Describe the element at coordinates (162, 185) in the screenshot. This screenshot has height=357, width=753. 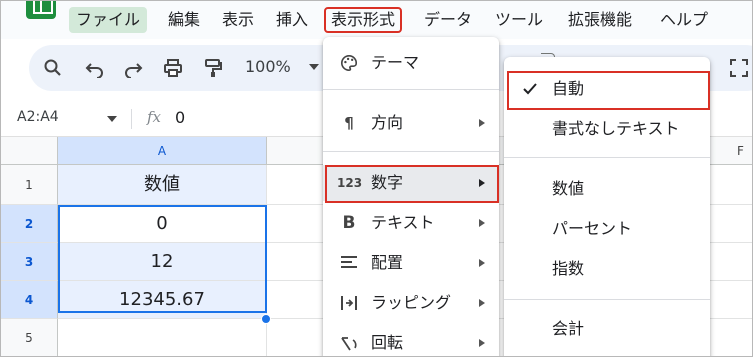
I see `cell-a1: 数値` at that location.